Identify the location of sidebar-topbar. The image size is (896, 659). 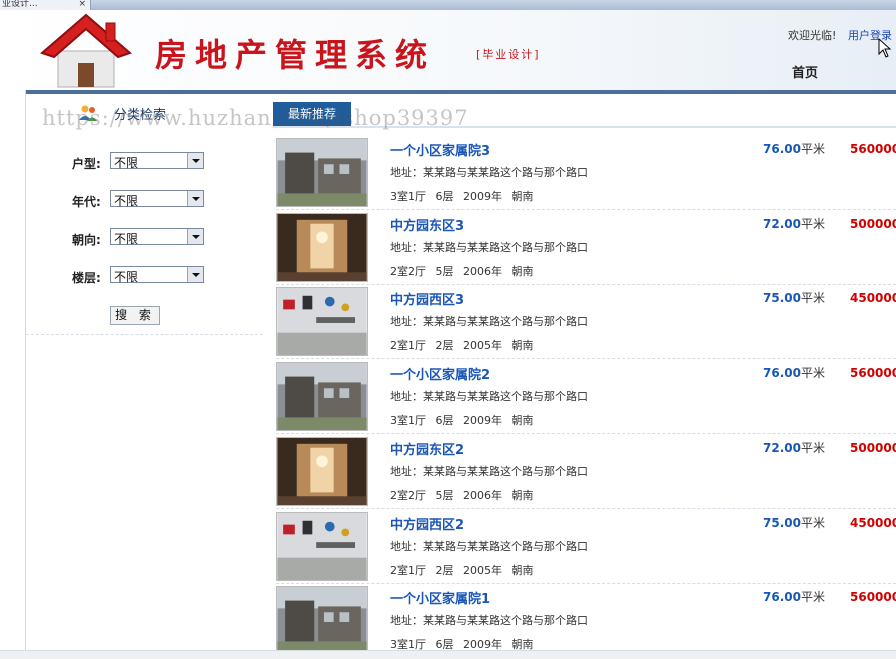
(144, 92).